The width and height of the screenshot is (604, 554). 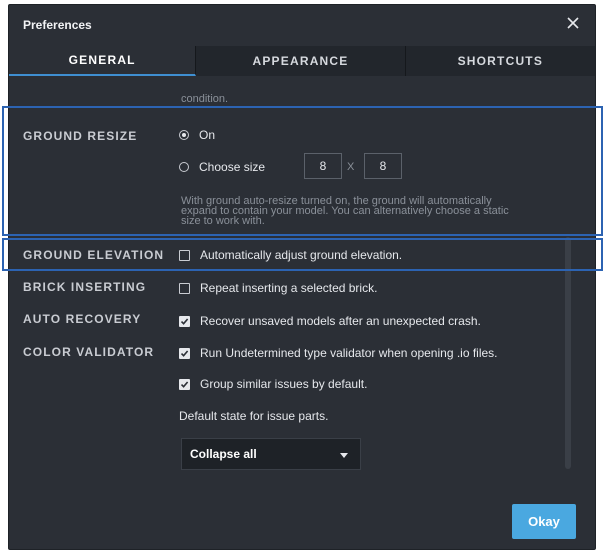 I want to click on ground-width-input: 8, so click(x=323, y=166).